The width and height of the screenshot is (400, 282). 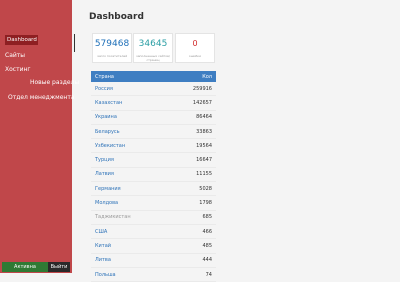 I want to click on table-row: Латвия 11155, so click(x=153, y=175).